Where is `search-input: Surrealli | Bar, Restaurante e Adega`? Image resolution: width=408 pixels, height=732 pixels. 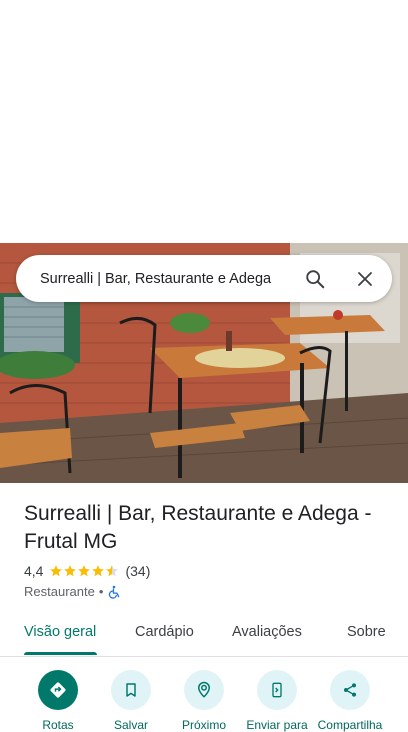 search-input: Surrealli | Bar, Restaurante e Adega is located at coordinates (167, 279).